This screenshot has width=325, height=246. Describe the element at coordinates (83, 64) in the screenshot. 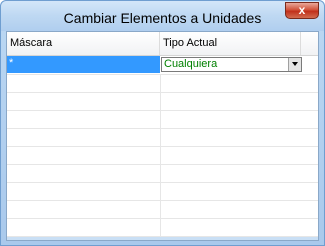

I see `mask-cell: *` at that location.